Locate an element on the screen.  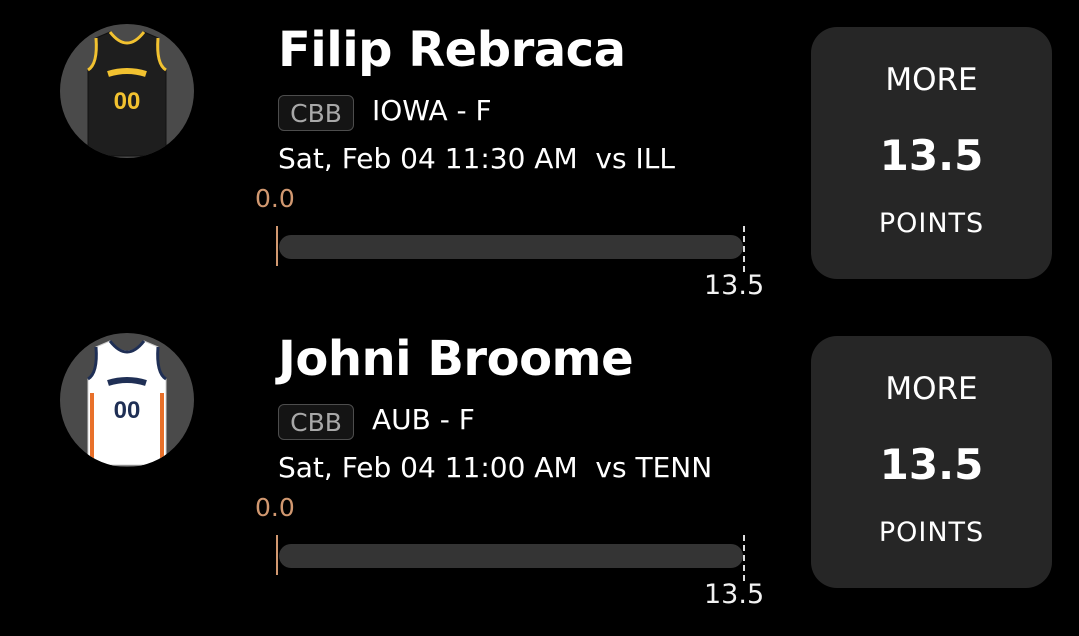
game-time: Sat, Feb 04 11:30 AM vs ILL is located at coordinates (476, 158).